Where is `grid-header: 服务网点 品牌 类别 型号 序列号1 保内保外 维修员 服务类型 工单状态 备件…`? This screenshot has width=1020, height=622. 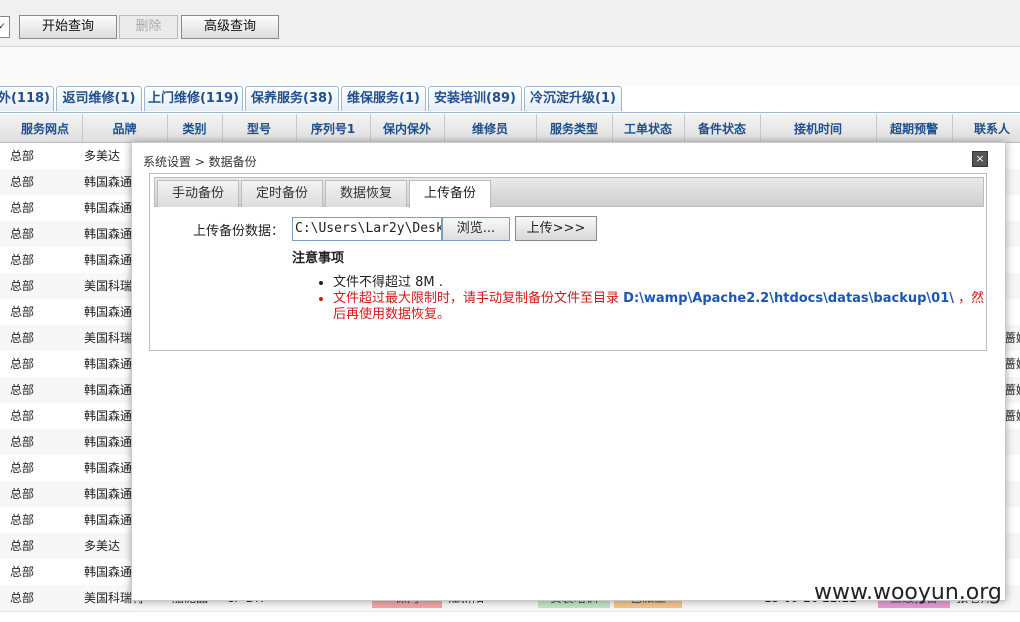
grid-header: 服务网点 品牌 类别 型号 序列号1 保内保外 维修员 服务类型 工单状态 备件… is located at coordinates (510, 128).